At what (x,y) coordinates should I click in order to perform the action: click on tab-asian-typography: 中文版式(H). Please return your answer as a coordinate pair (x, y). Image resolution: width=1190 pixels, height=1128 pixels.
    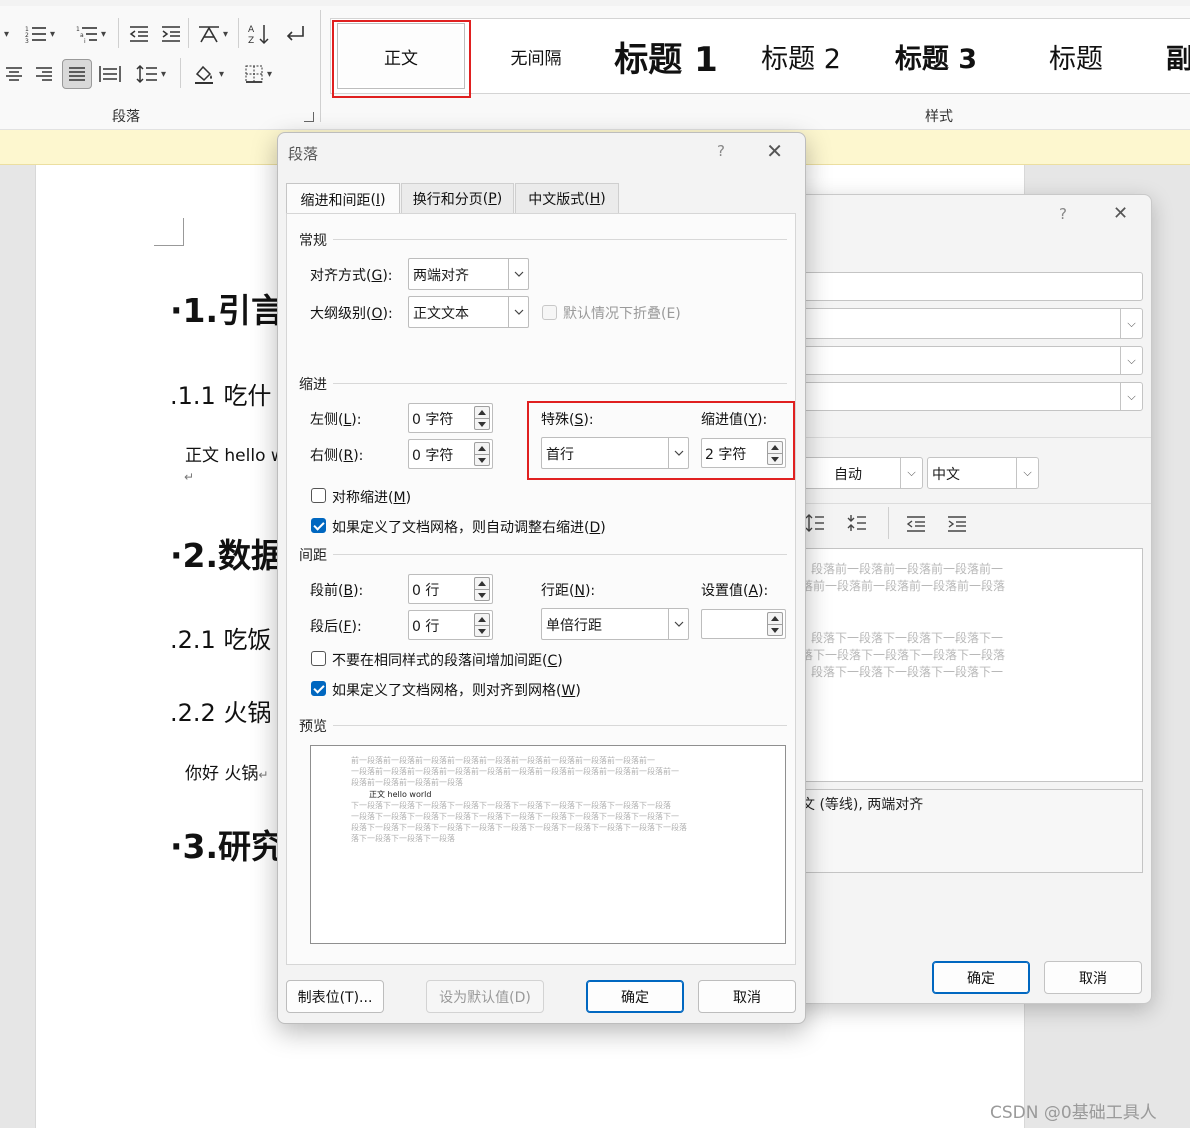
    Looking at the image, I should click on (567, 198).